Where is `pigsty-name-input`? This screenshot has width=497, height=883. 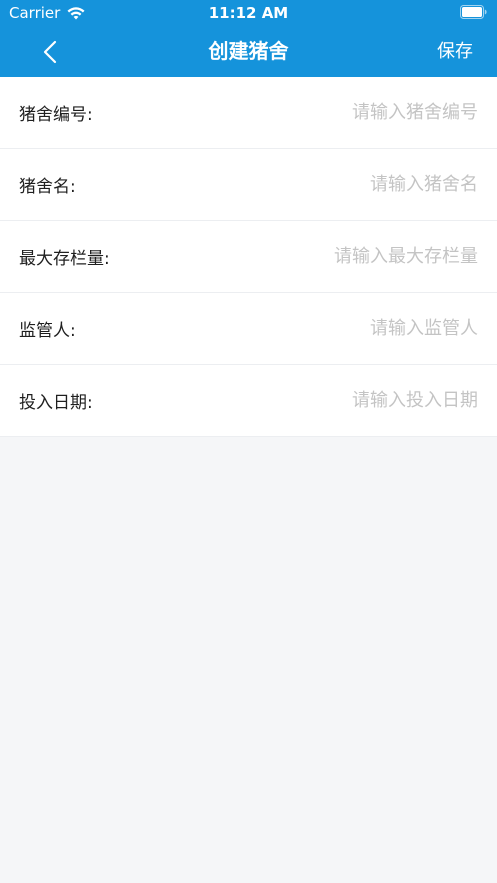
pigsty-name-input is located at coordinates (358, 184).